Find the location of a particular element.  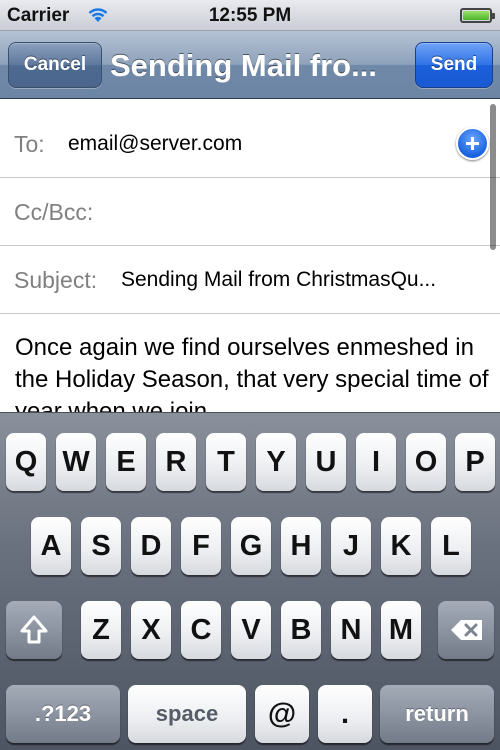

key-v: V is located at coordinates (251, 630).